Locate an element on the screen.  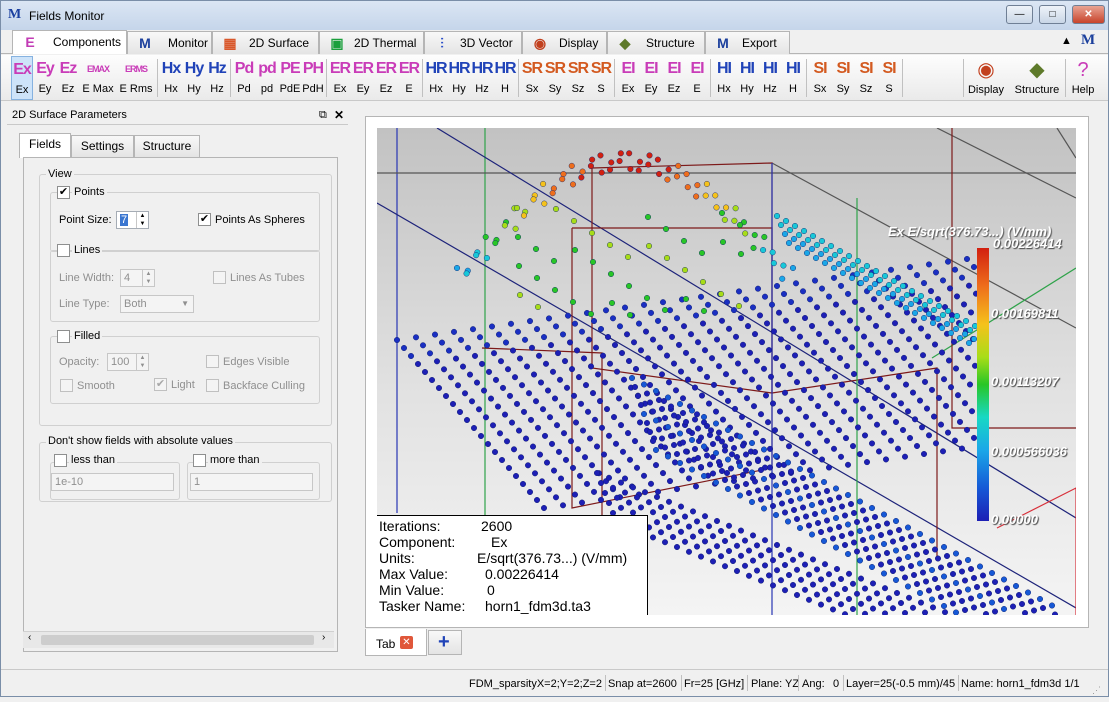
toolbar-separator is located at coordinates (326, 78).